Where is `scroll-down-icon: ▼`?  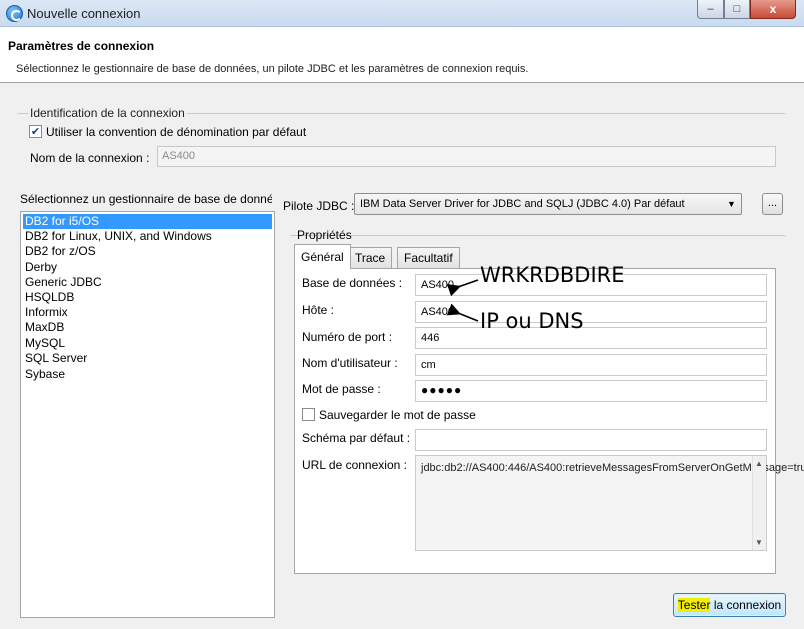 scroll-down-icon: ▼ is located at coordinates (759, 542).